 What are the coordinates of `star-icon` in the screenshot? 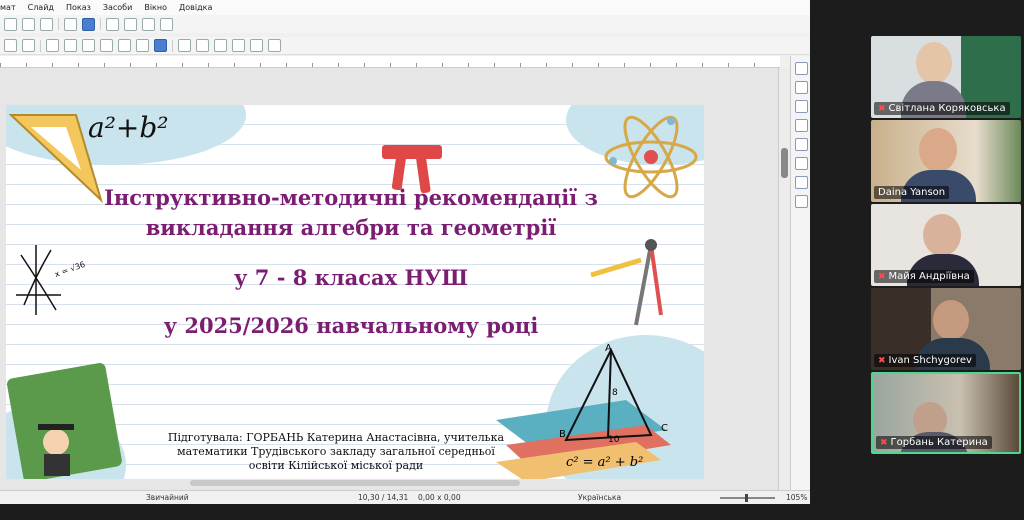 It's located at (142, 45).